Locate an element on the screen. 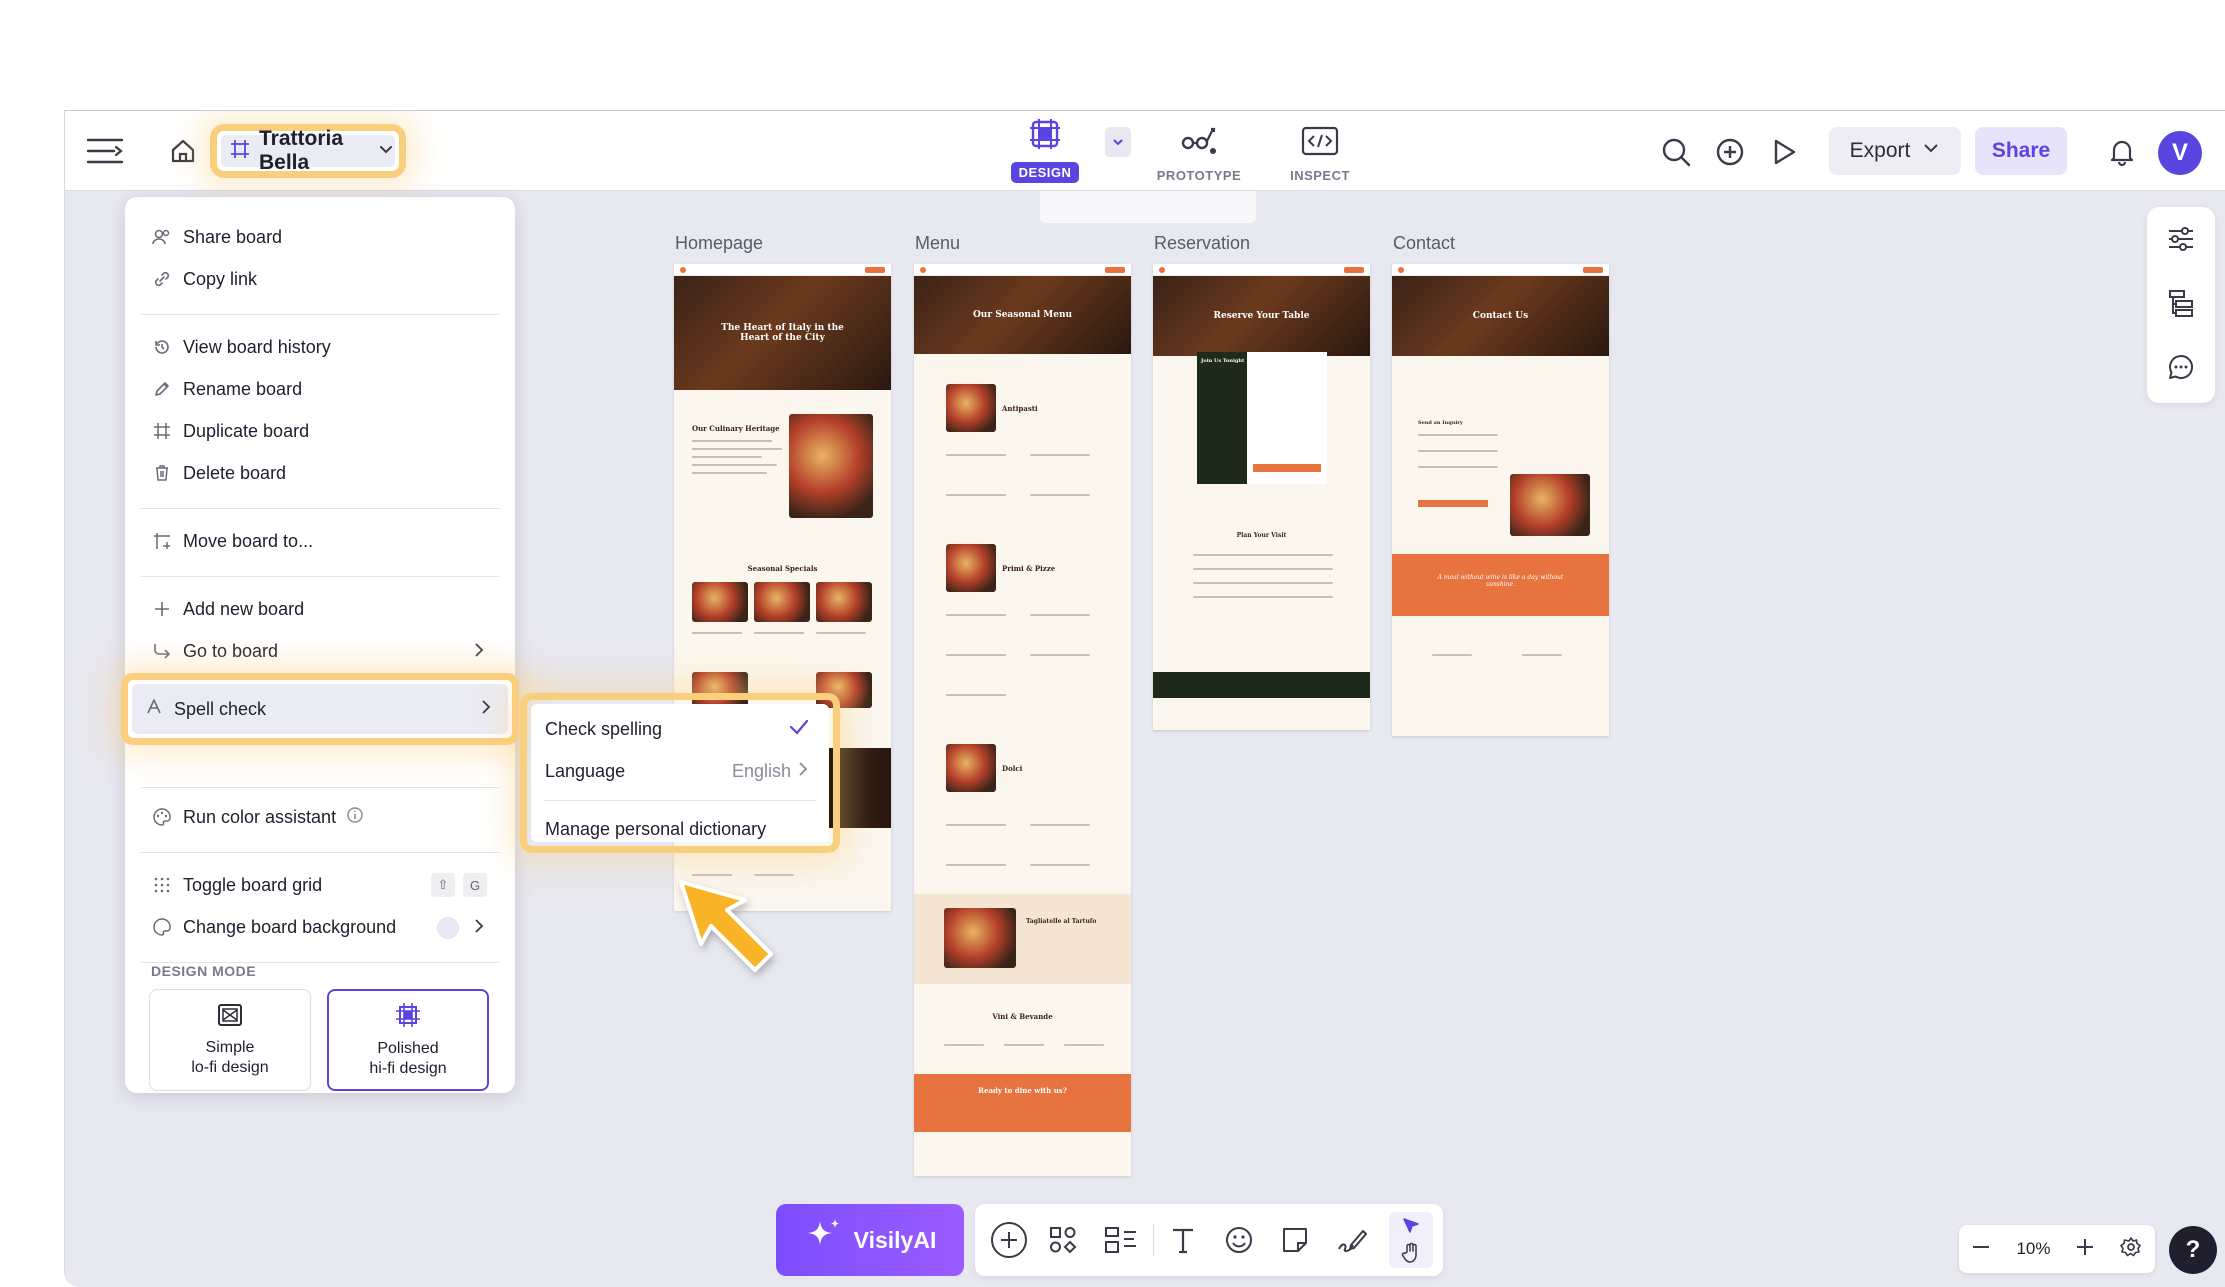  menu-spell-check: Spell check is located at coordinates (320, 709).